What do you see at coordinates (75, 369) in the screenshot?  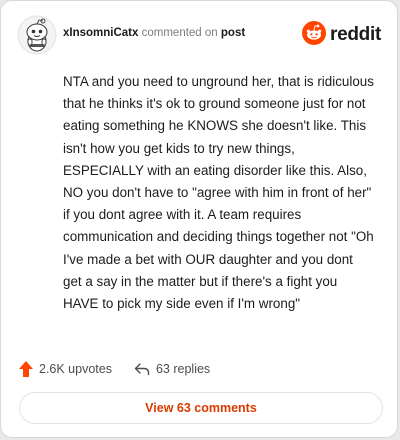 I see `upvotes-count: 2.6K upvotes` at bounding box center [75, 369].